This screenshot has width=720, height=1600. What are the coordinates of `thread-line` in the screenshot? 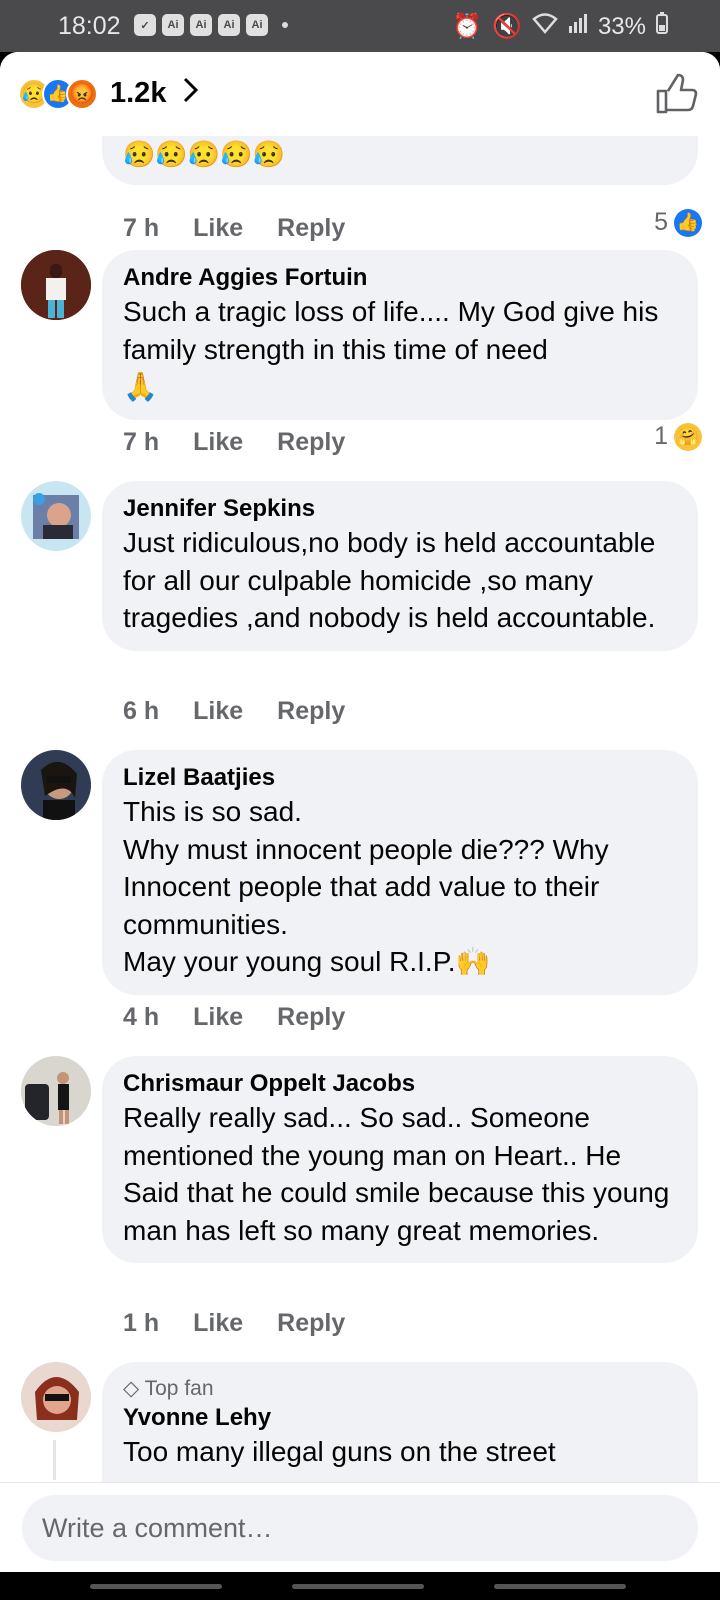 It's located at (54, 1460).